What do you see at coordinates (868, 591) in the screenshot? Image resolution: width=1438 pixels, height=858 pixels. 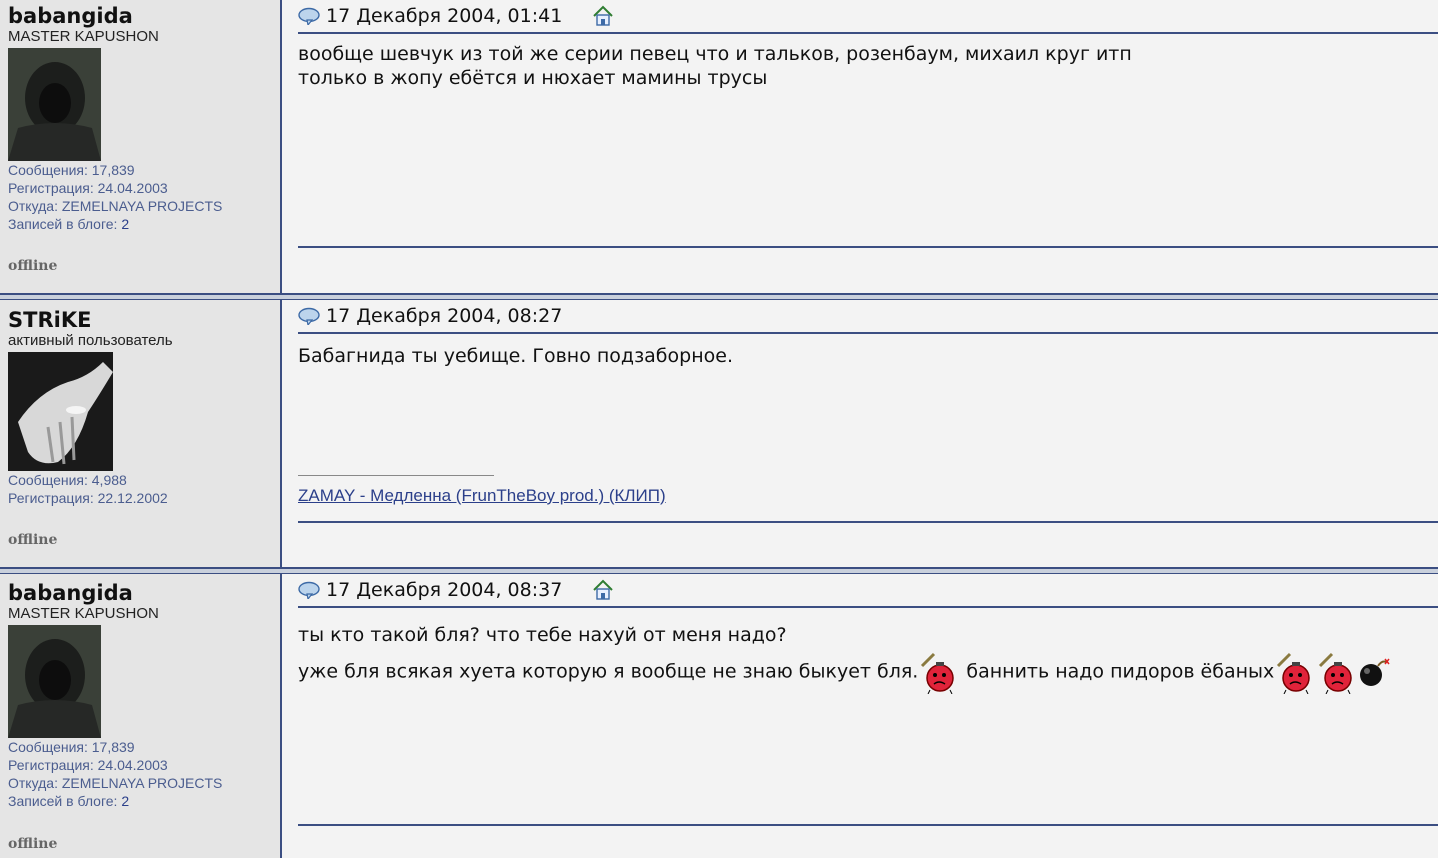 I see `post-header: 17 Декабря 2004, 08:37` at bounding box center [868, 591].